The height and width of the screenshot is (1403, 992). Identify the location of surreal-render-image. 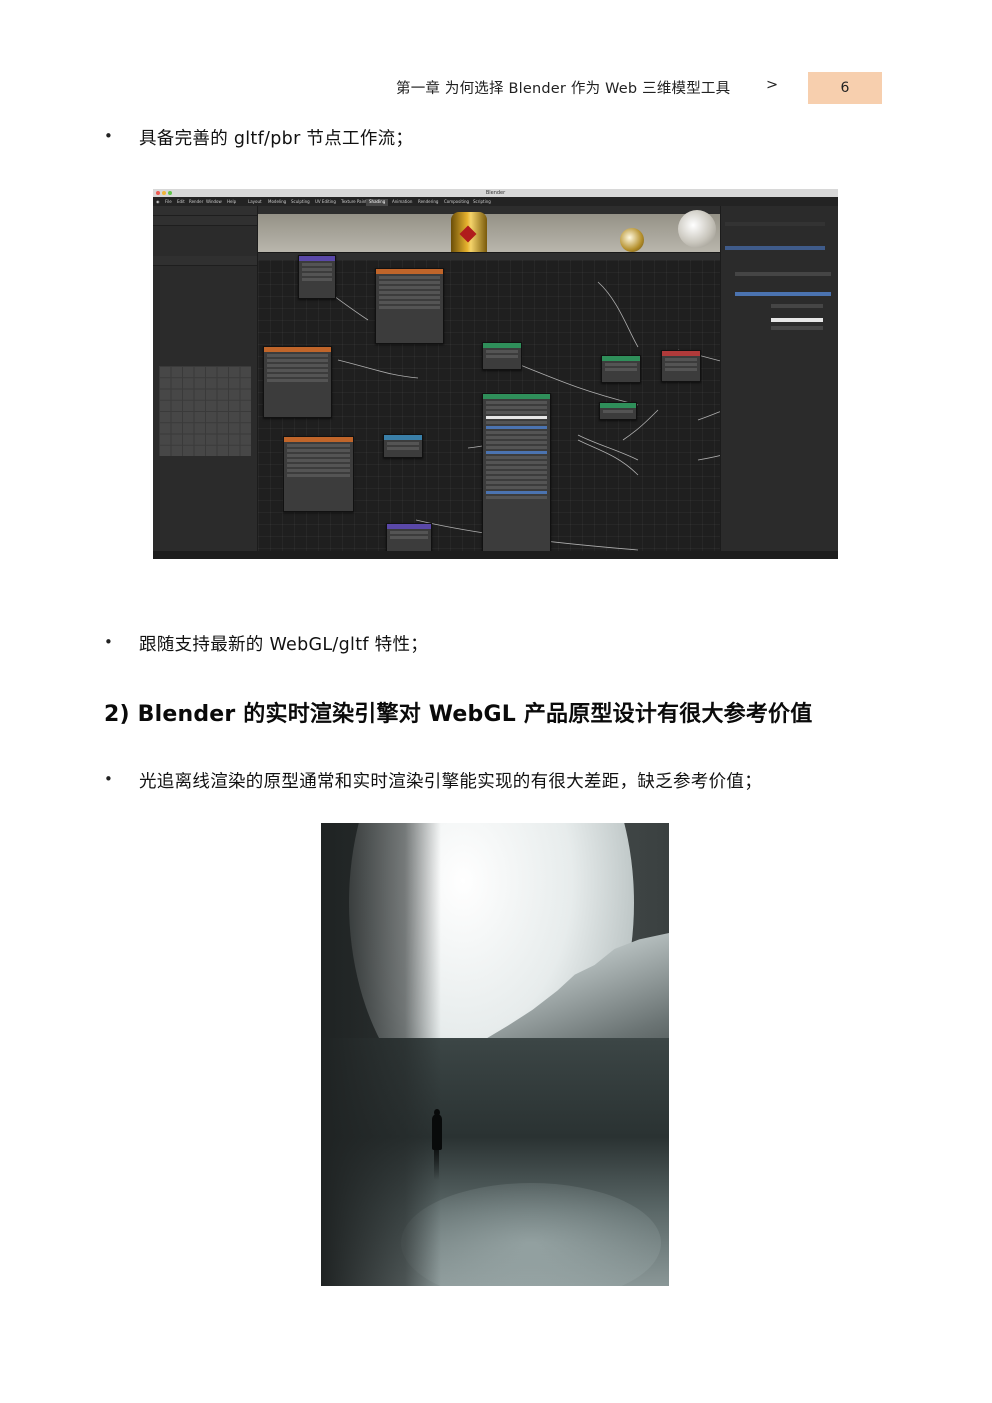
(495, 1054).